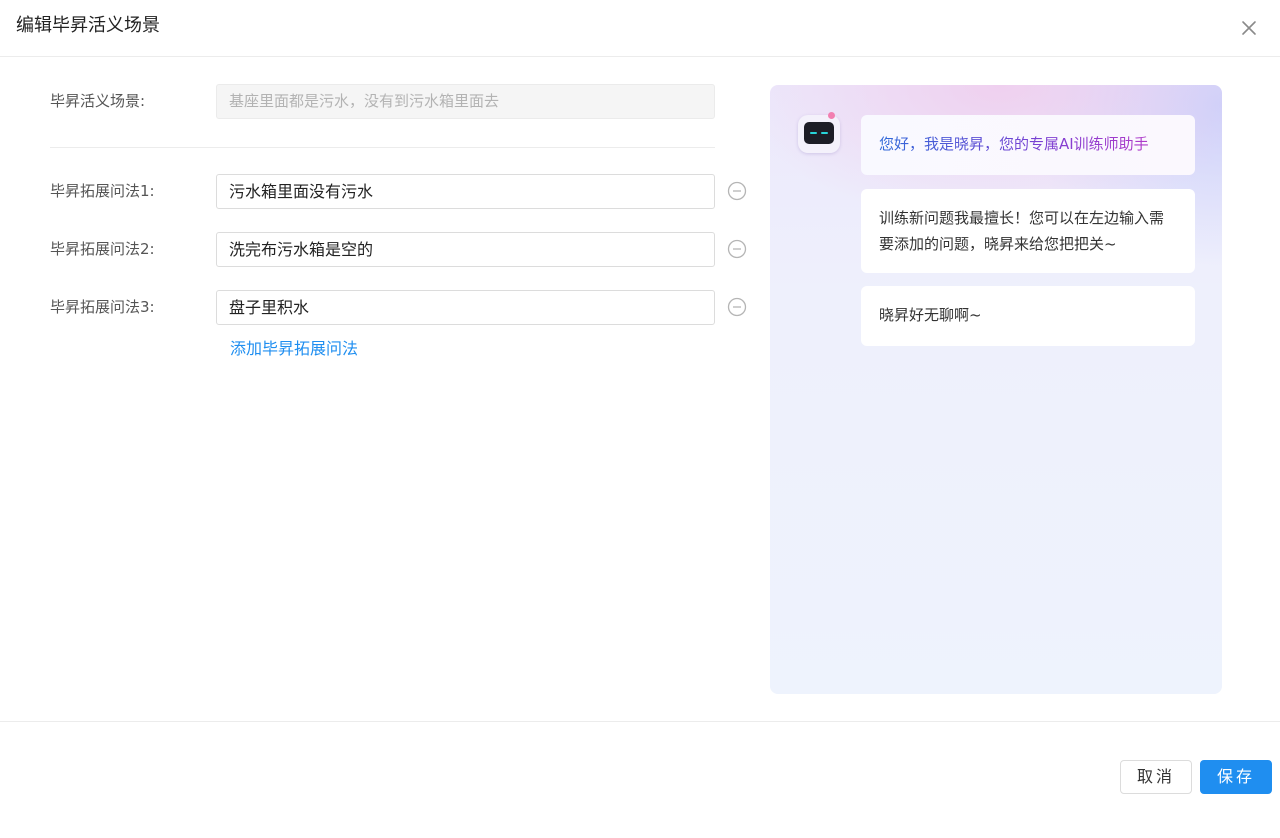 The image size is (1280, 838). I want to click on avatar-ear, so click(831, 115).